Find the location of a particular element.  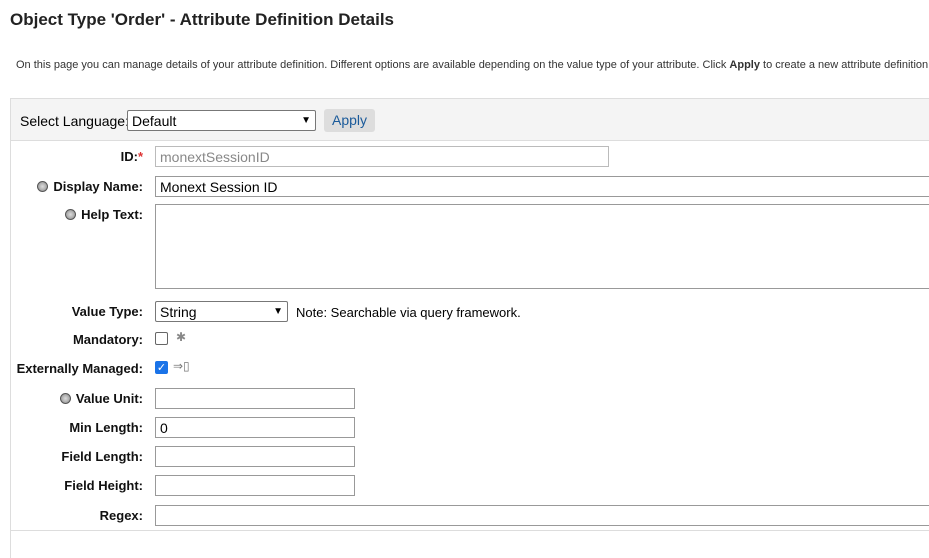

value-type-note: Note: Searchable via query framework. is located at coordinates (408, 312).